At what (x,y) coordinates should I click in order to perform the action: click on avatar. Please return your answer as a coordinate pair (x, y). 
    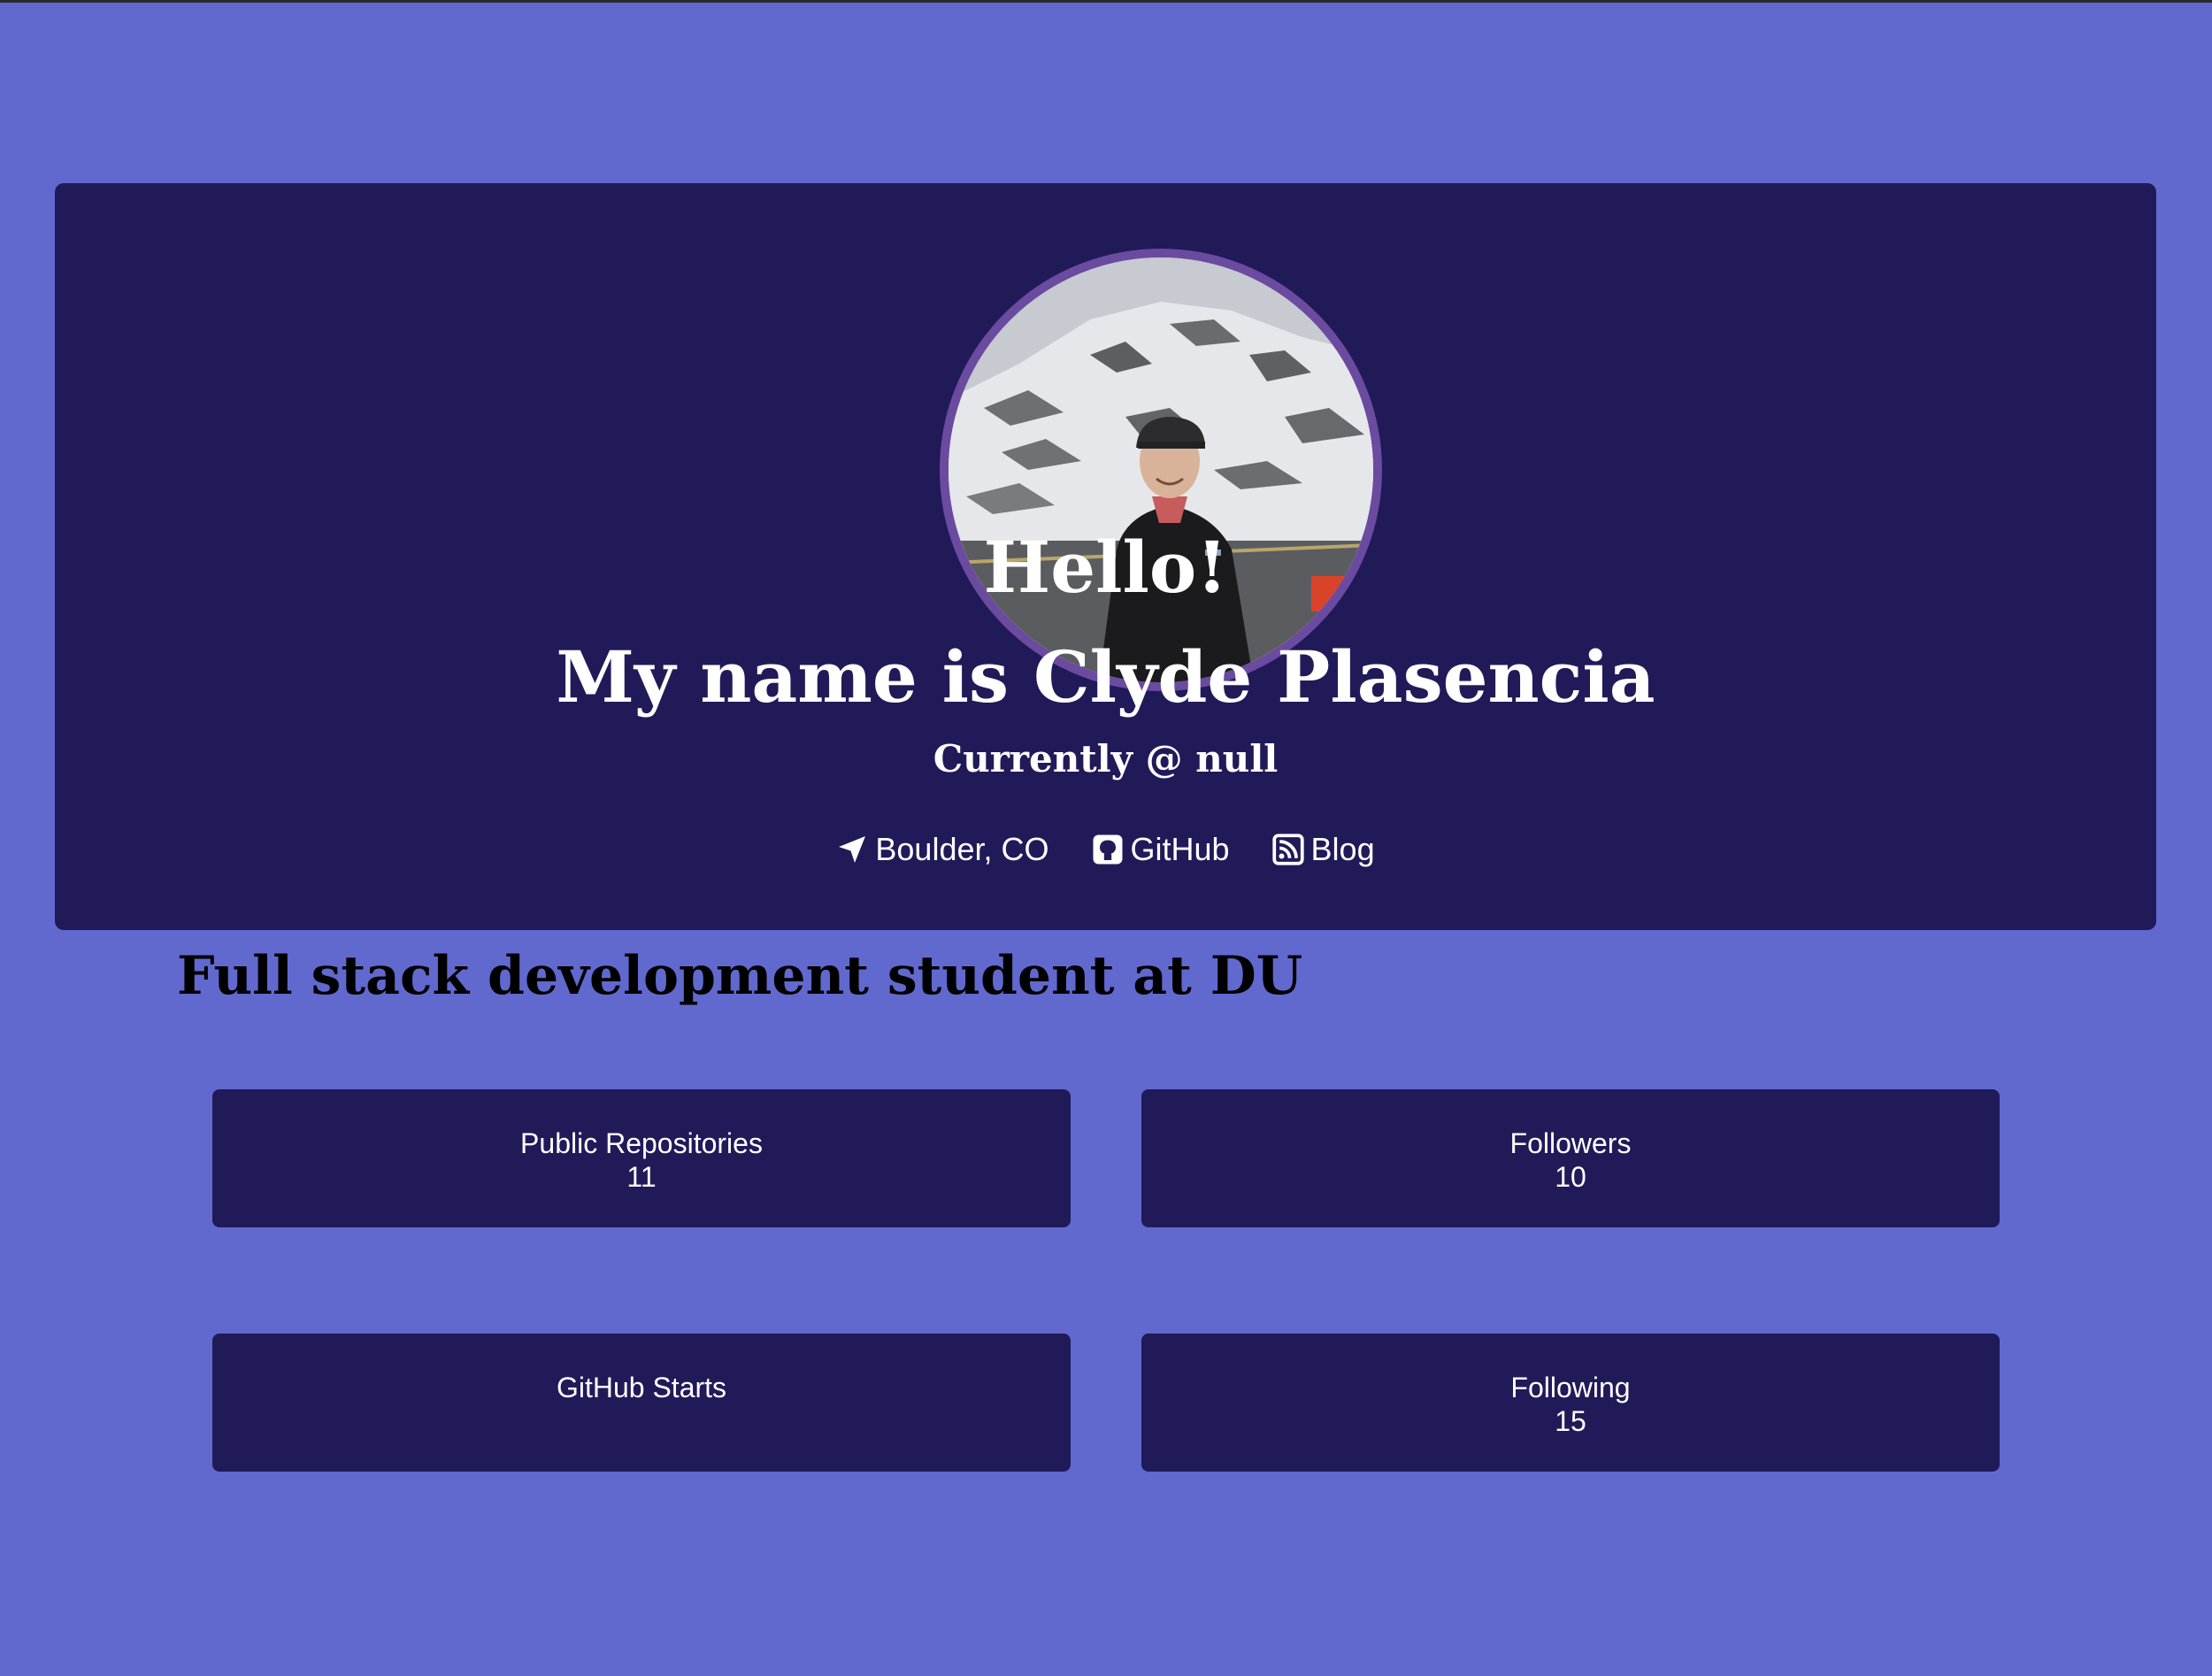
    Looking at the image, I should click on (1161, 470).